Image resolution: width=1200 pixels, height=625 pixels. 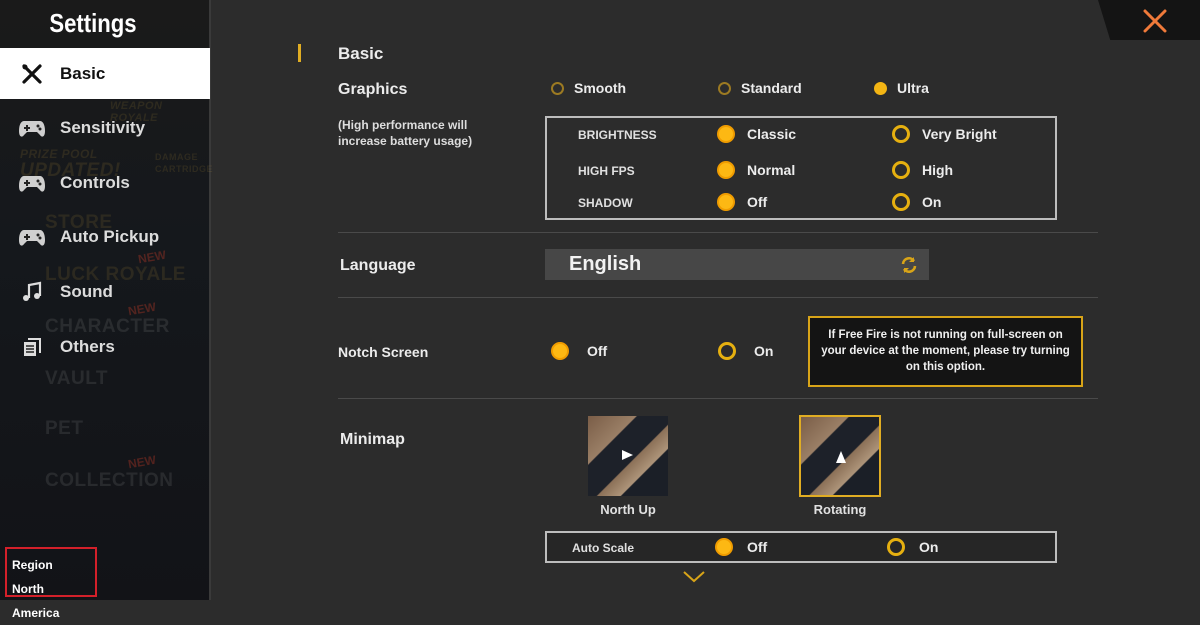 What do you see at coordinates (600, 88) in the screenshot?
I see `option-label: Smooth` at bounding box center [600, 88].